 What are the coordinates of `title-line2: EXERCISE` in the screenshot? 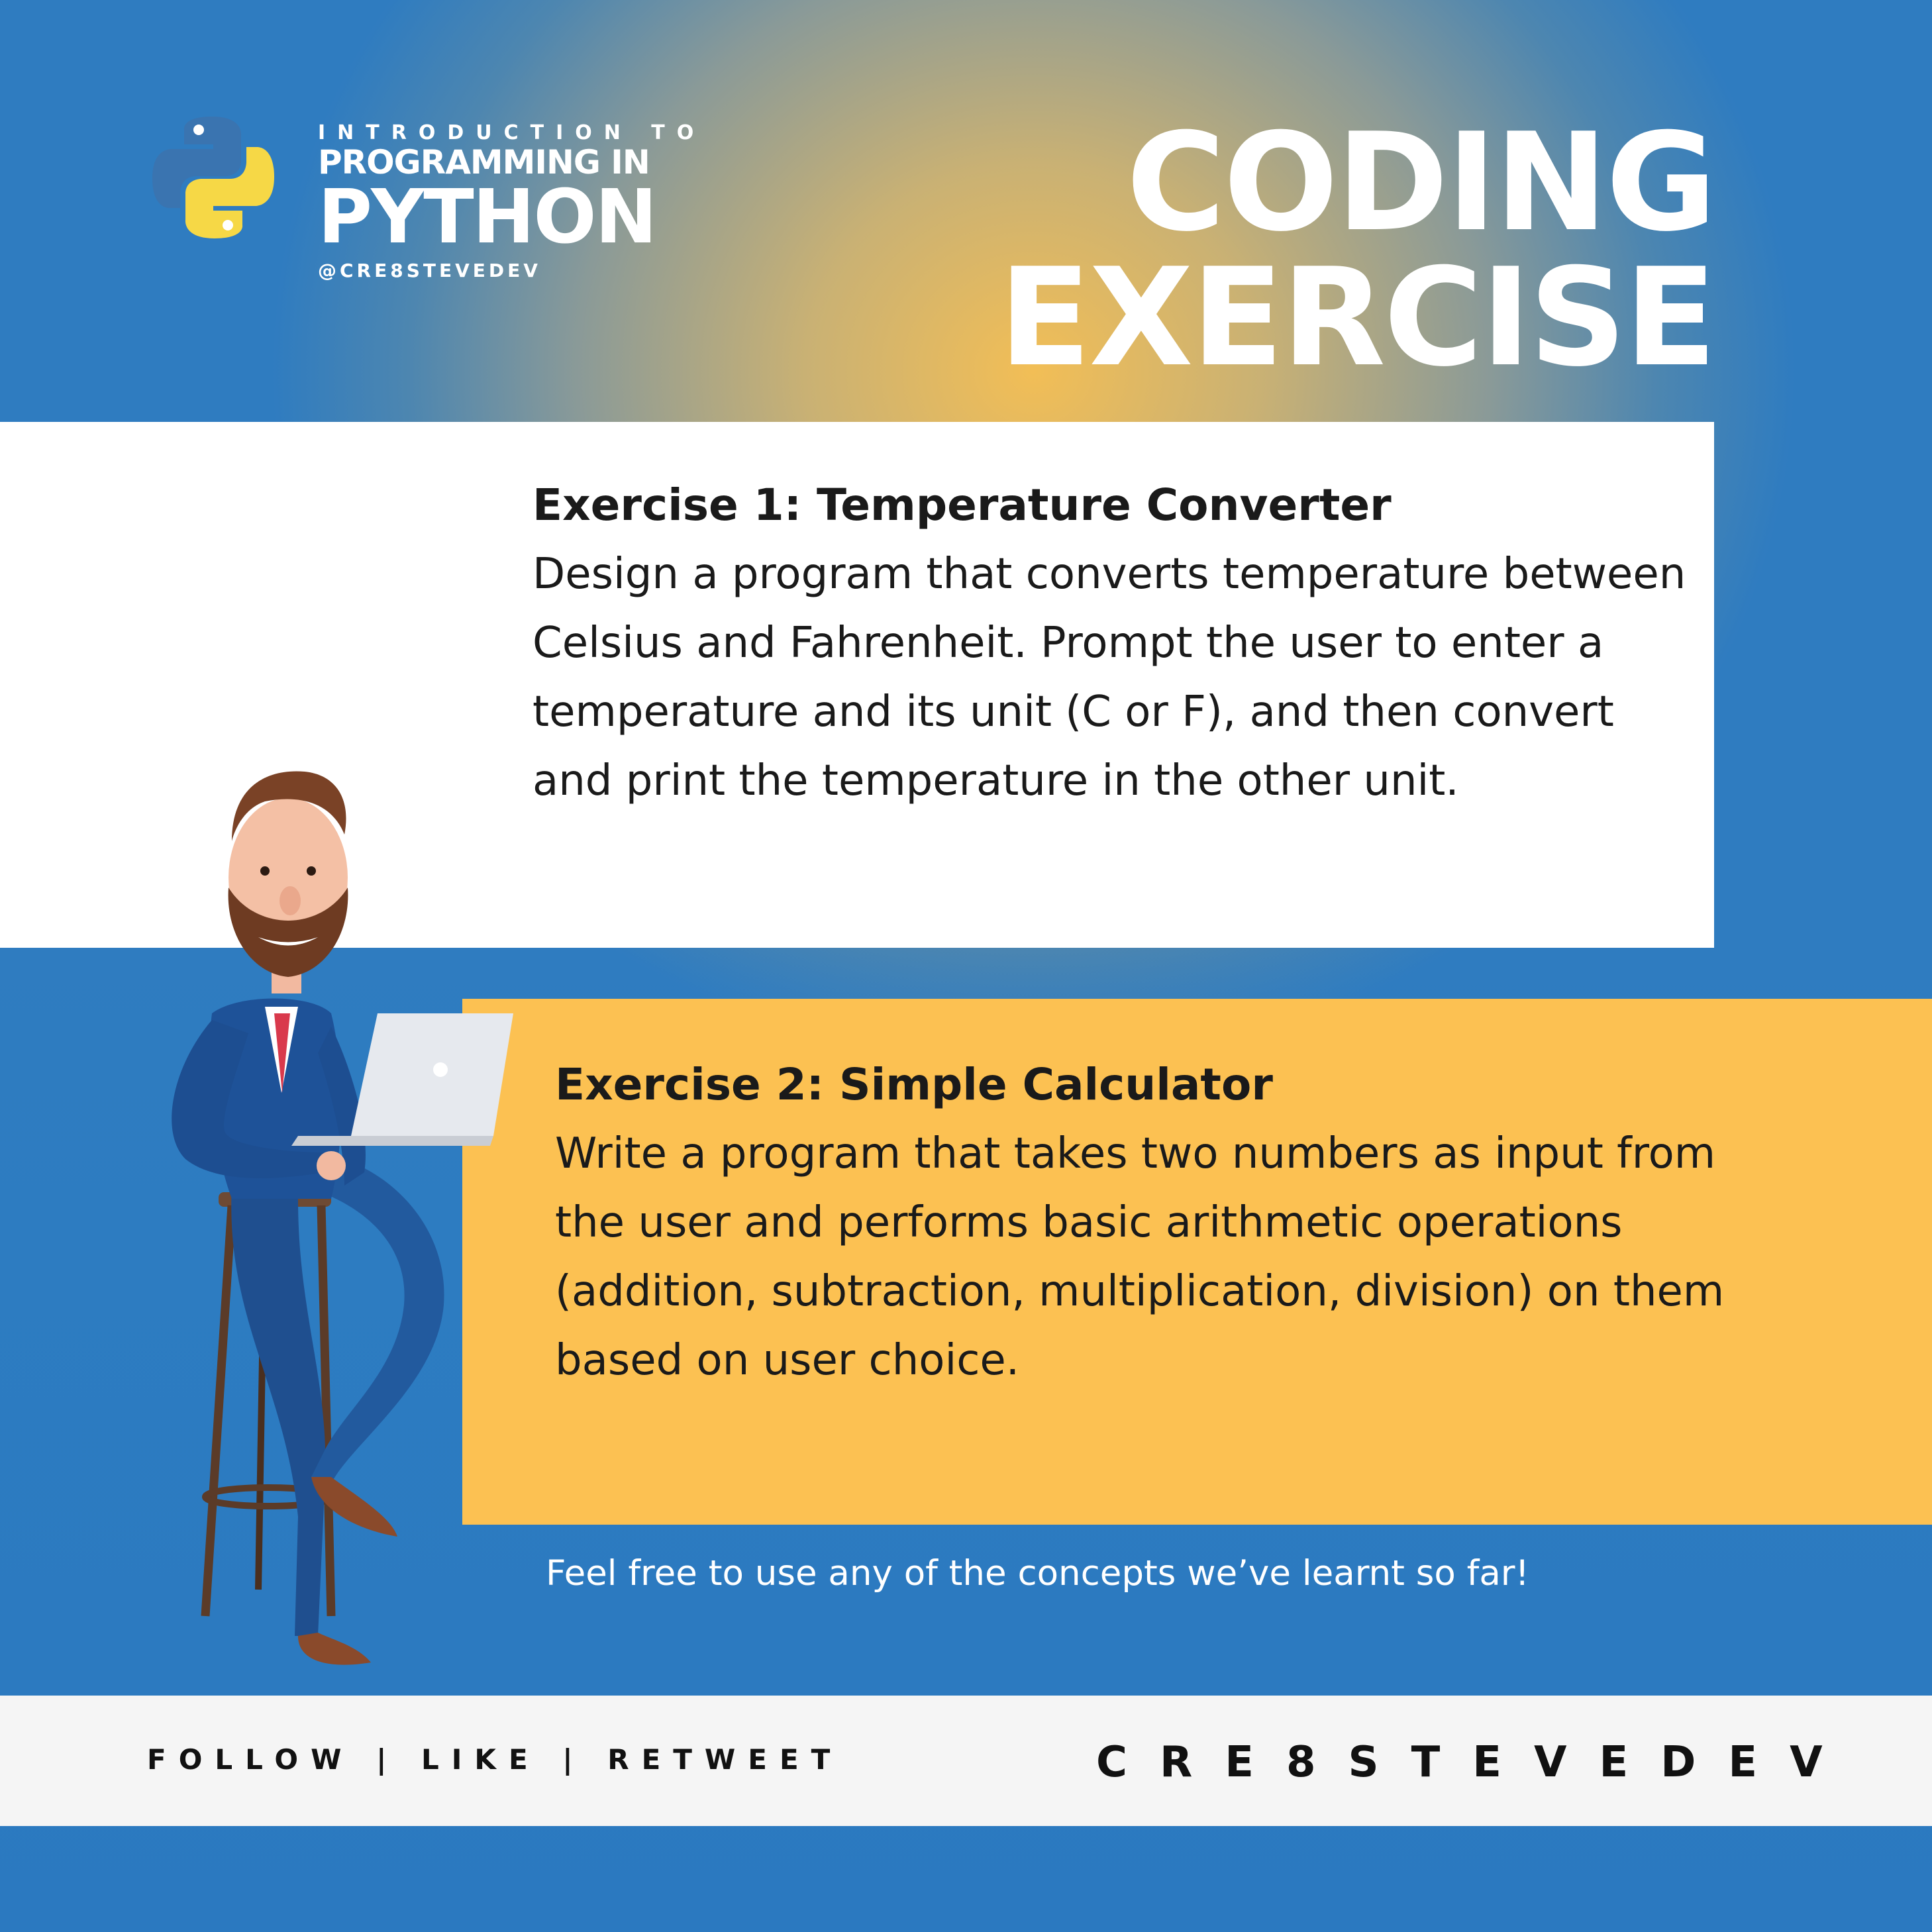 It's located at (1358, 318).